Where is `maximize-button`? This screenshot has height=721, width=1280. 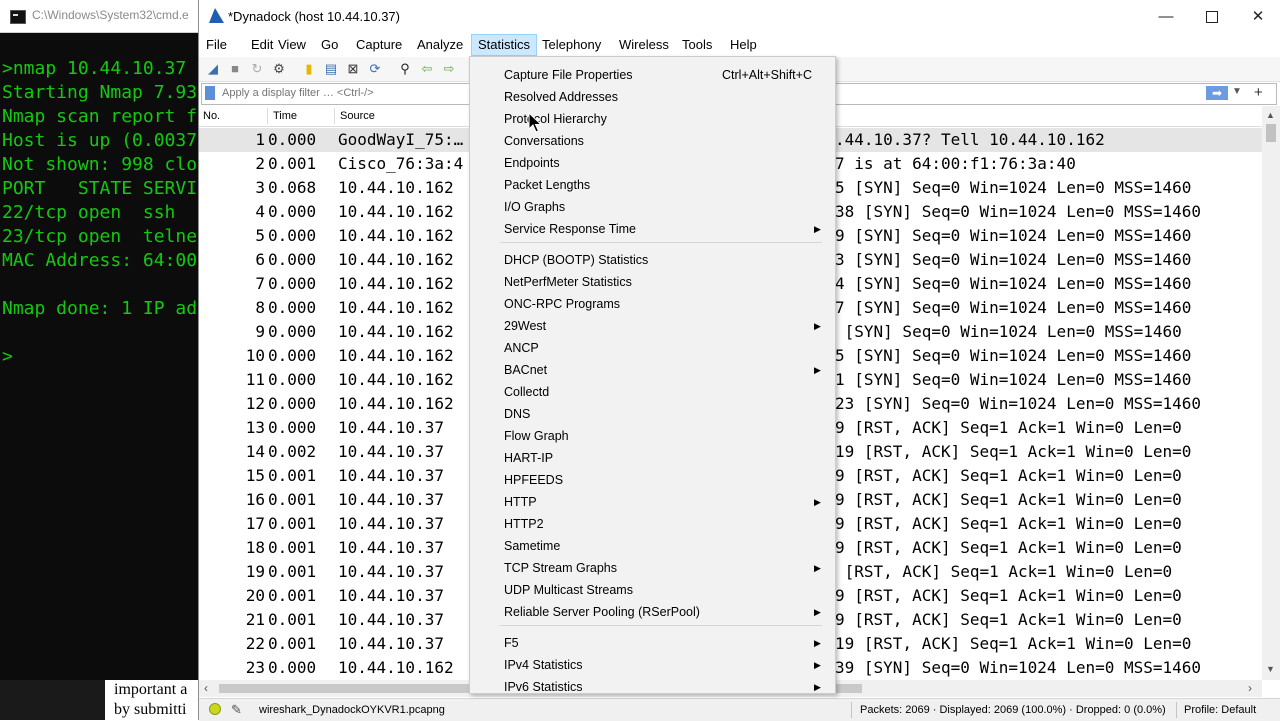 maximize-button is located at coordinates (1212, 16).